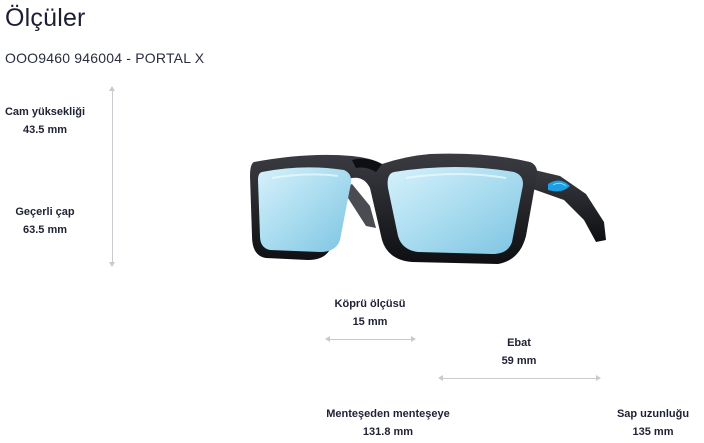 The height and width of the screenshot is (443, 704). I want to click on bridge-arrow-left, so click(327, 339).